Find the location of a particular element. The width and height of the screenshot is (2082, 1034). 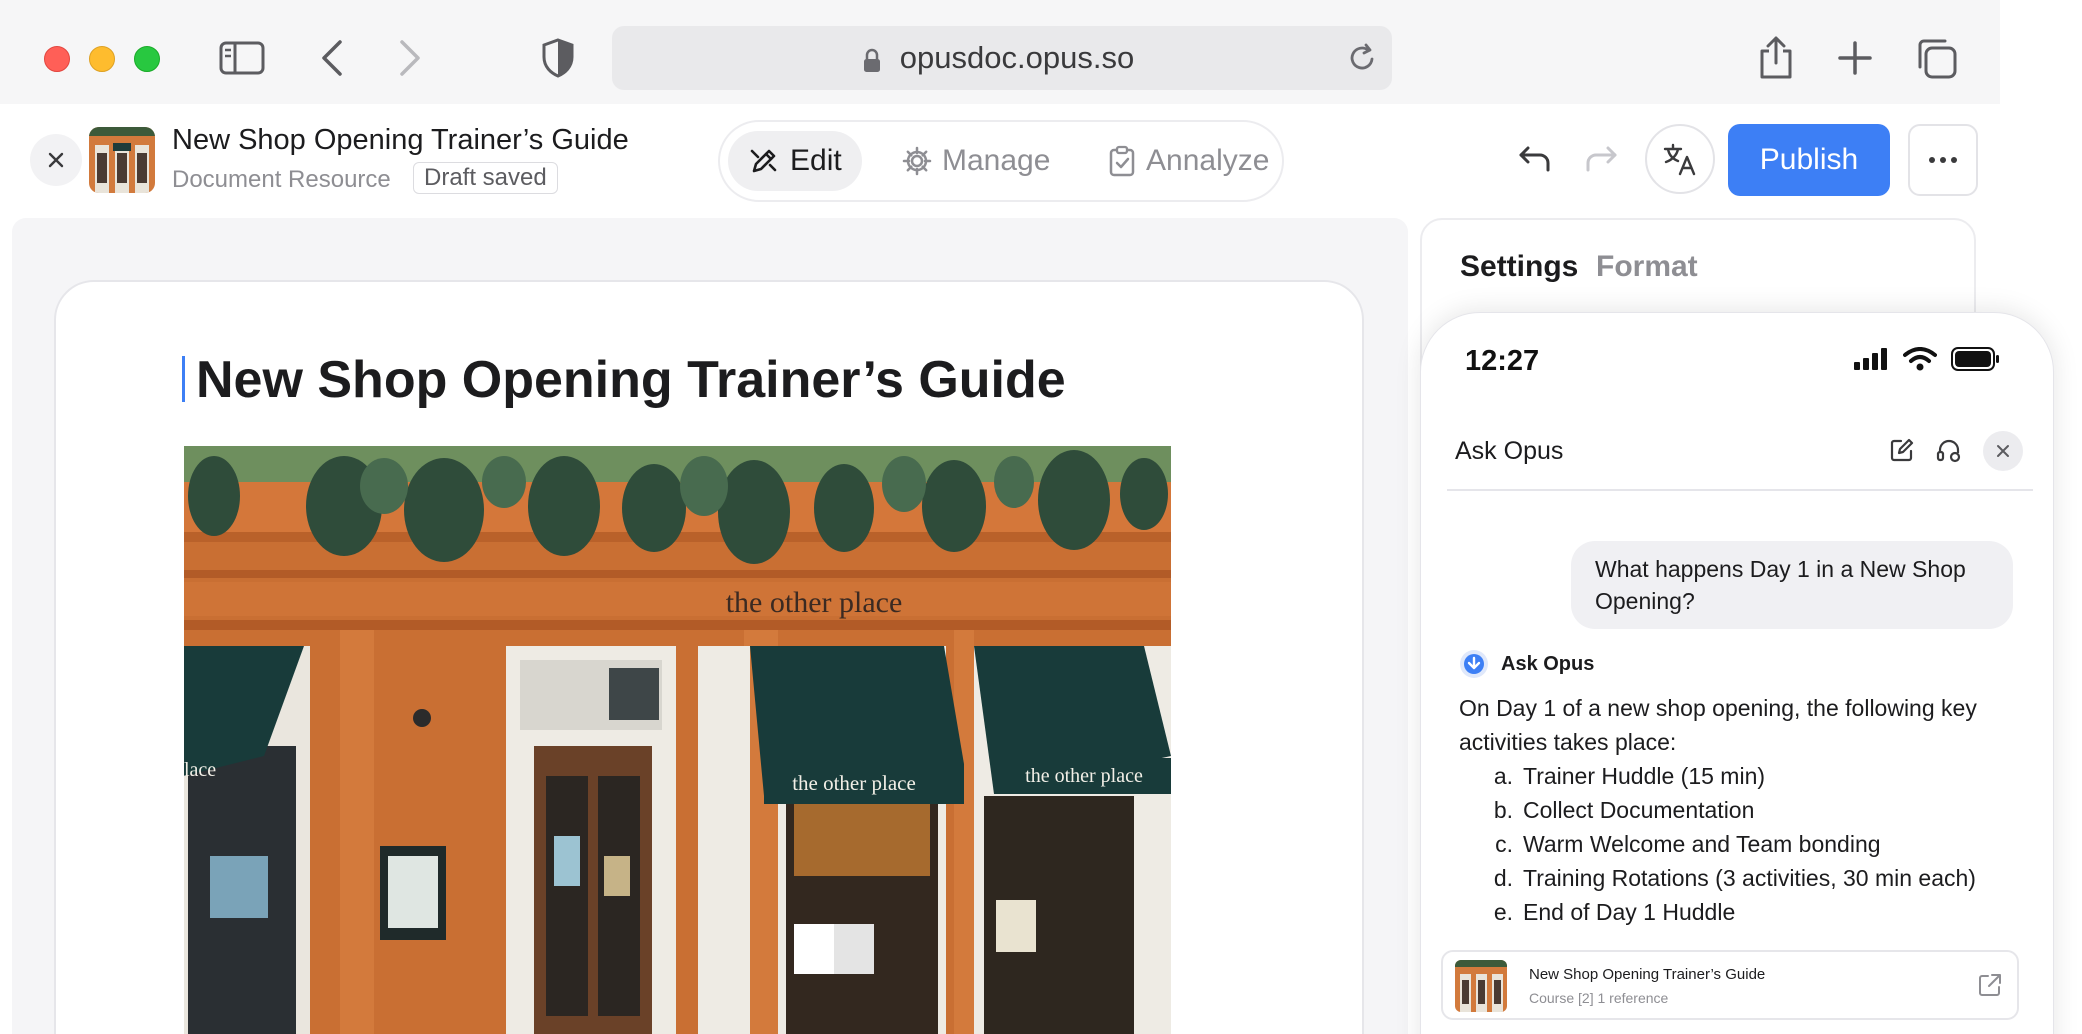

redo-button is located at coordinates (1601, 161).